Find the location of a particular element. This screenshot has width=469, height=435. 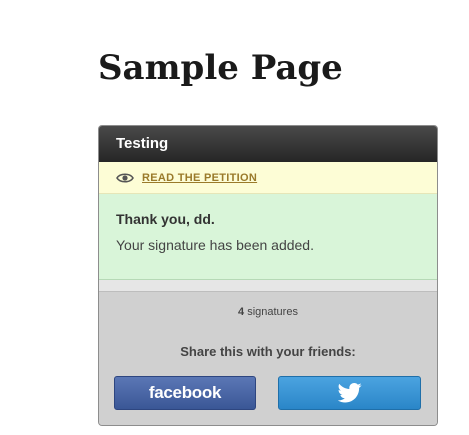

read-petition-link: READ THE PETITION is located at coordinates (199, 178).